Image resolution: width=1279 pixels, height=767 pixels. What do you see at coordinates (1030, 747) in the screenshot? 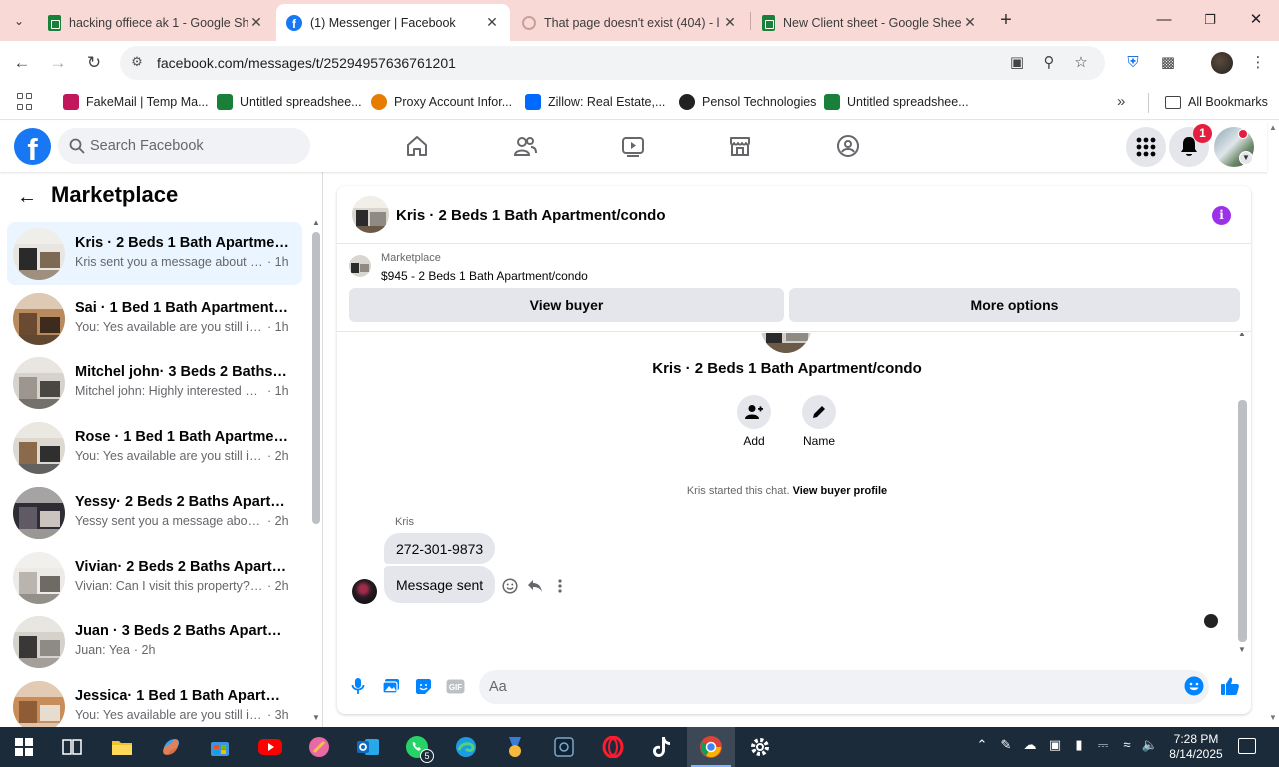
I see `onedrive-cloud-icon: ☁` at bounding box center [1030, 747].